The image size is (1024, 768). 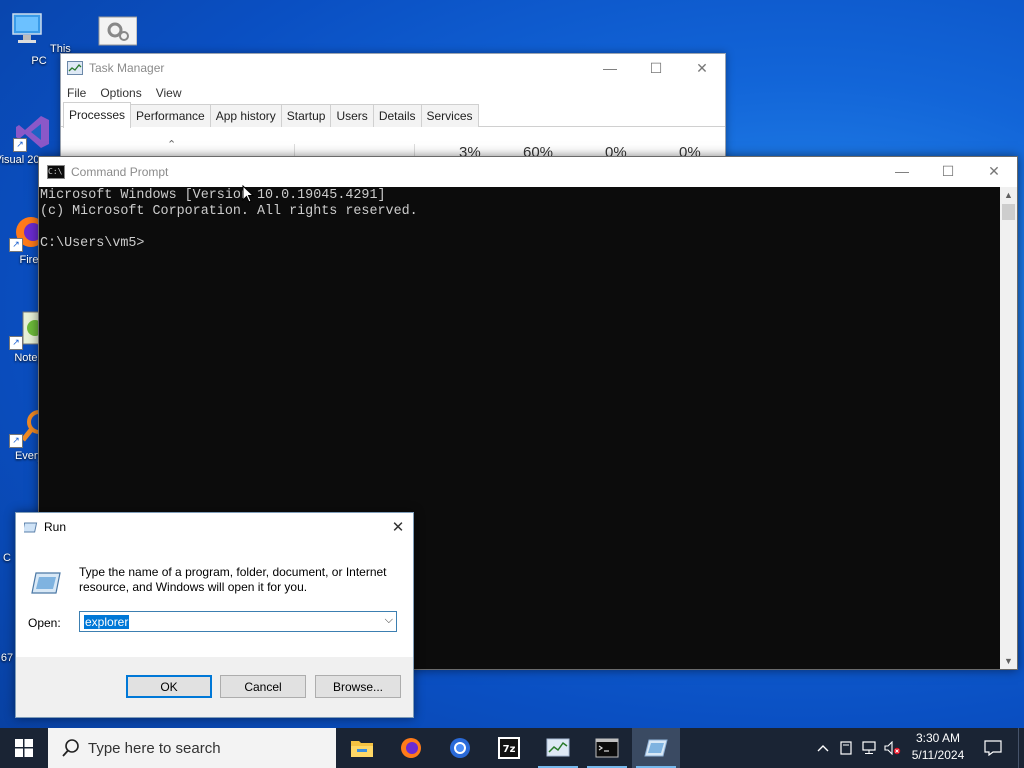 I want to click on clock-time: 3:30 AM, so click(x=938, y=738).